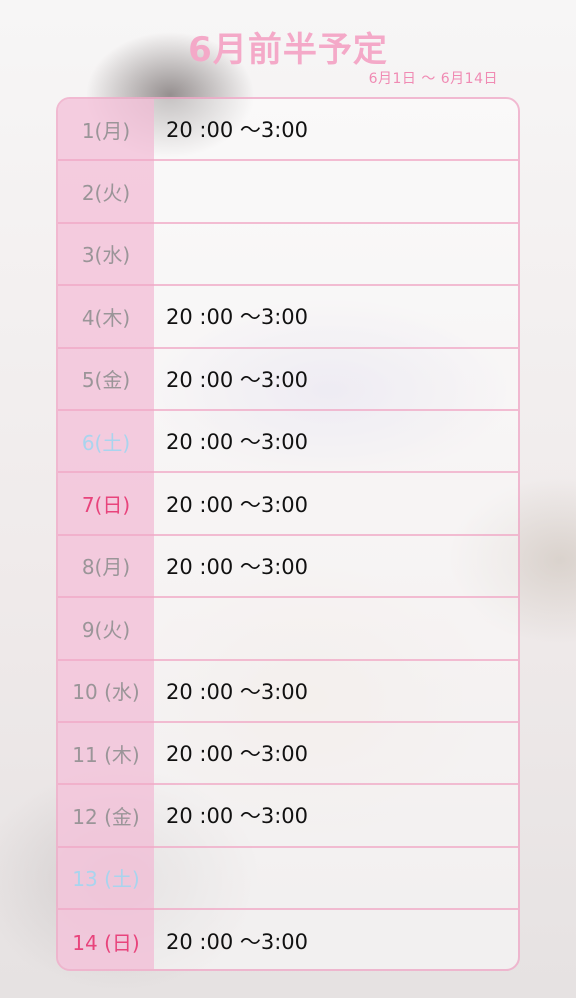 This screenshot has height=998, width=576. Describe the element at coordinates (288, 255) in the screenshot. I see `schedule-row: 3(水)` at that location.